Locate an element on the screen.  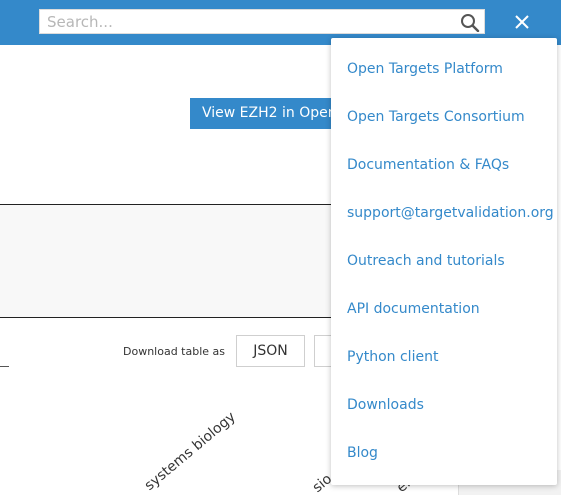
menu-item-downloads: Downloads is located at coordinates (385, 405).